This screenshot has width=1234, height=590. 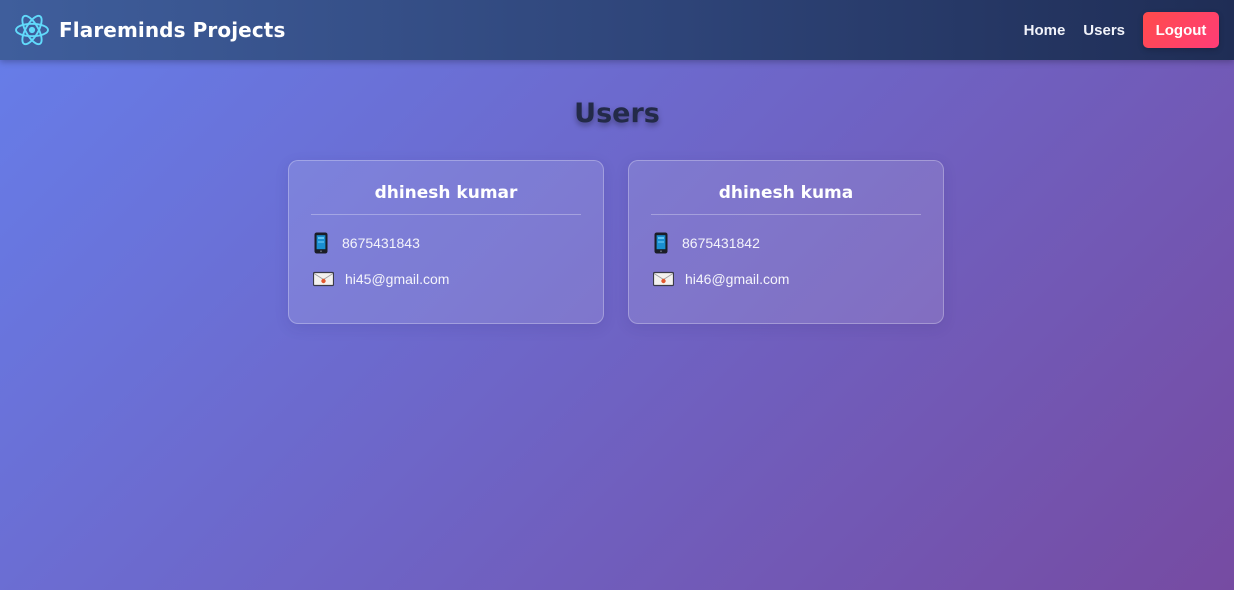 I want to click on nav-link-users: Users, so click(x=1104, y=30).